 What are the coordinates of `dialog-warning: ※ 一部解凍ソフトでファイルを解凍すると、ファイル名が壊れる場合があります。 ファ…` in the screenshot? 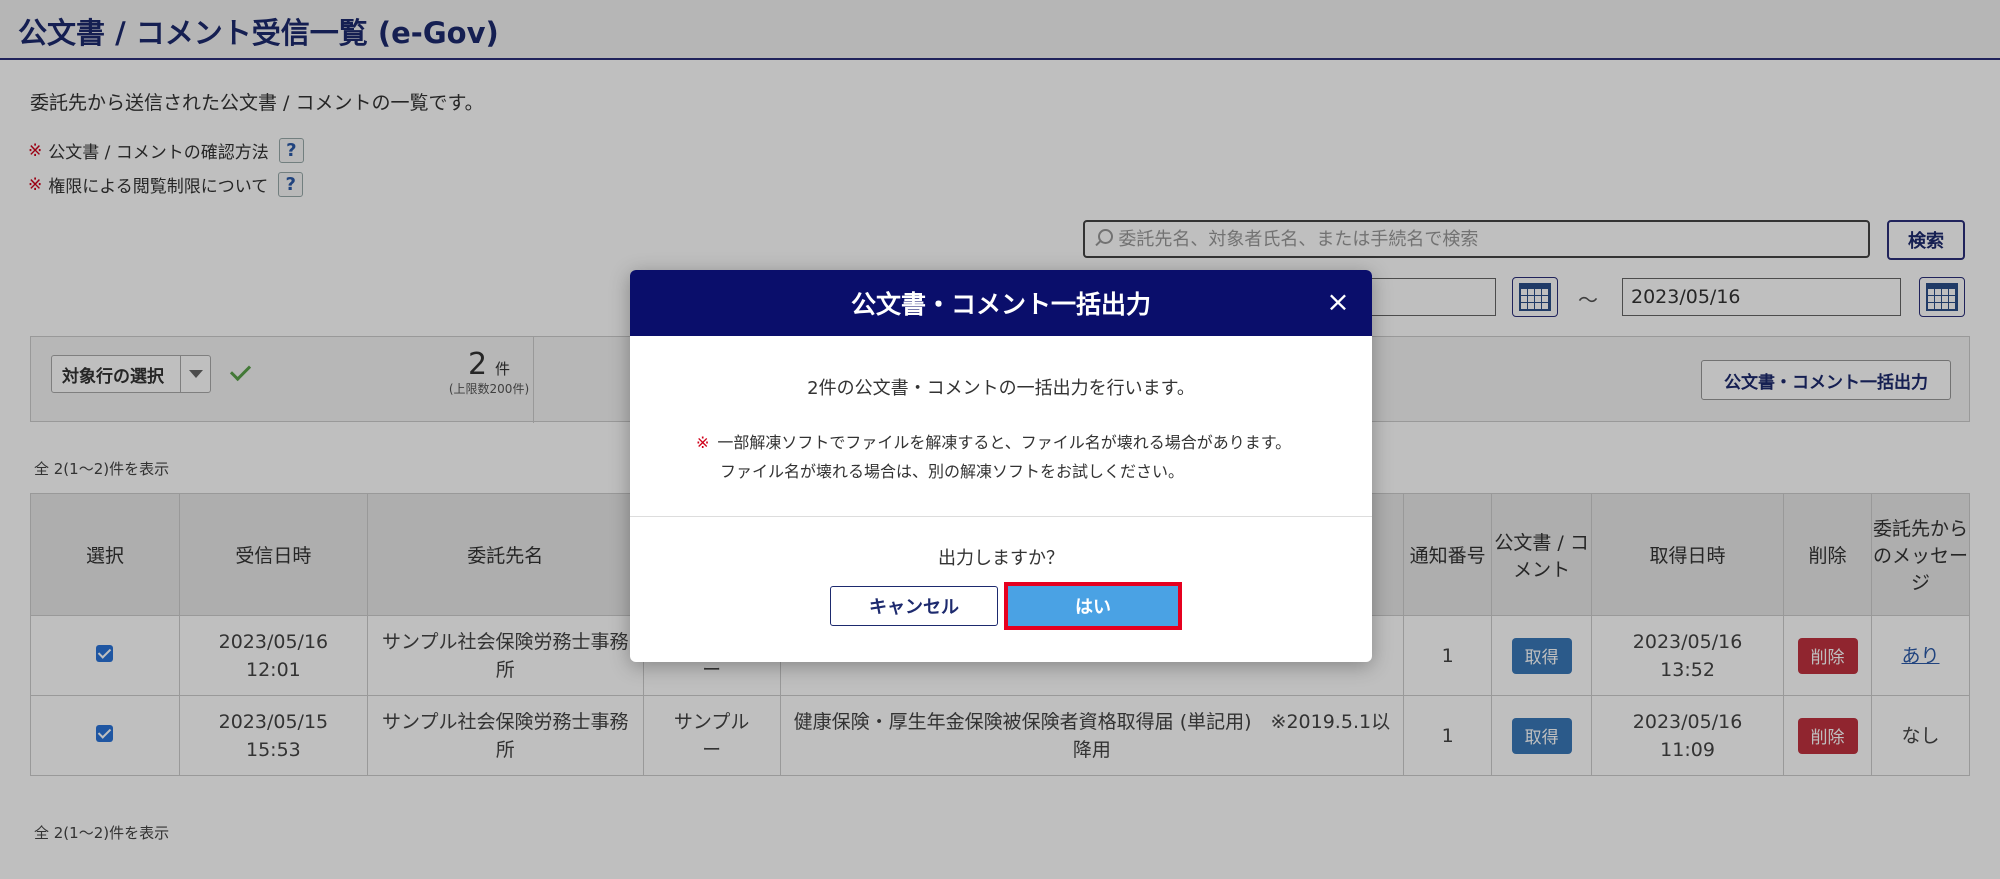 It's located at (993, 457).